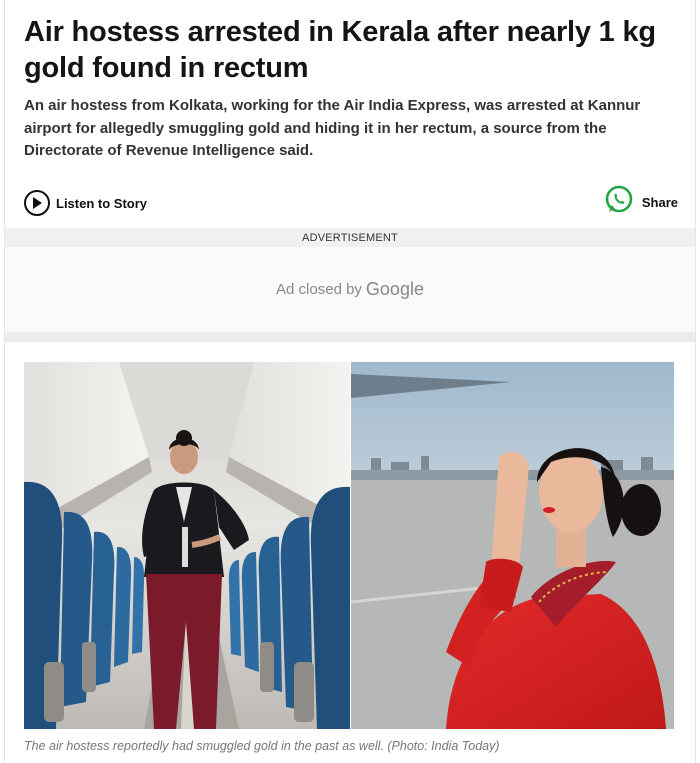 The height and width of the screenshot is (763, 700). Describe the element at coordinates (619, 202) in the screenshot. I see `whatsapp-icon` at that location.